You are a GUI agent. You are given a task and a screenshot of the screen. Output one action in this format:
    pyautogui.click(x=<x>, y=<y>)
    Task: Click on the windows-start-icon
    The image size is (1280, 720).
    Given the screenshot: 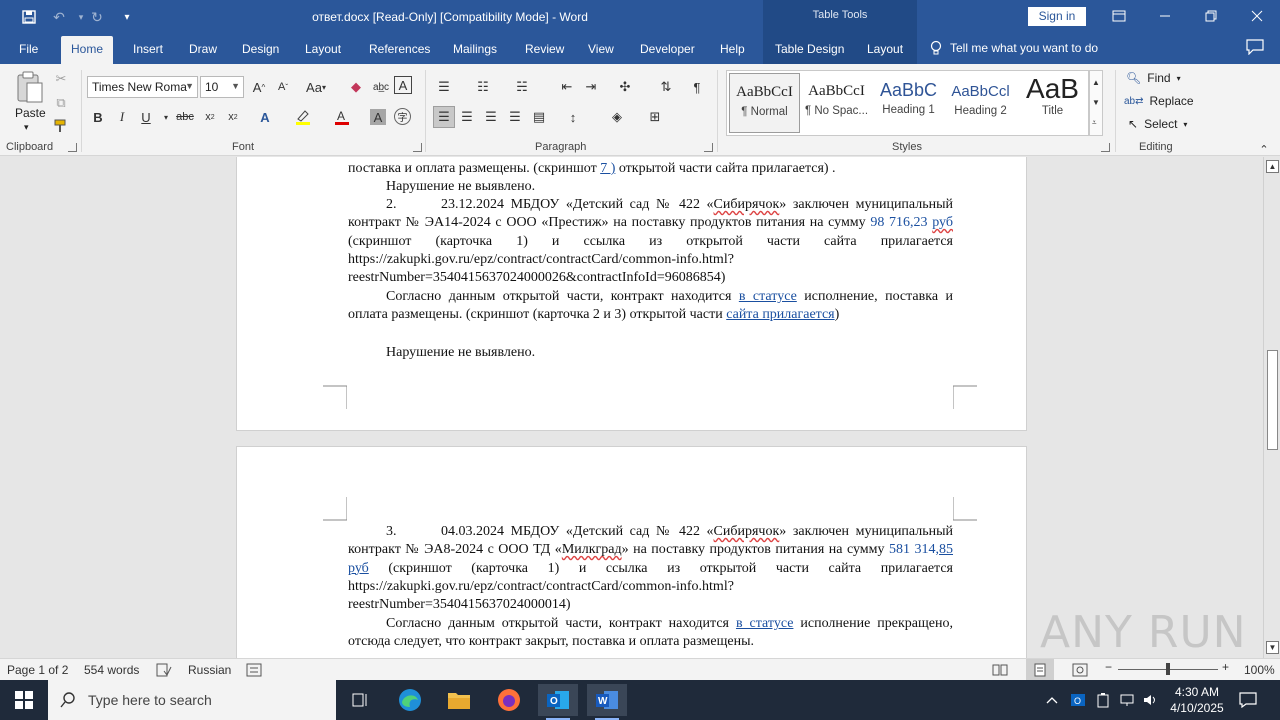 What is the action you would take?
    pyautogui.click(x=24, y=700)
    